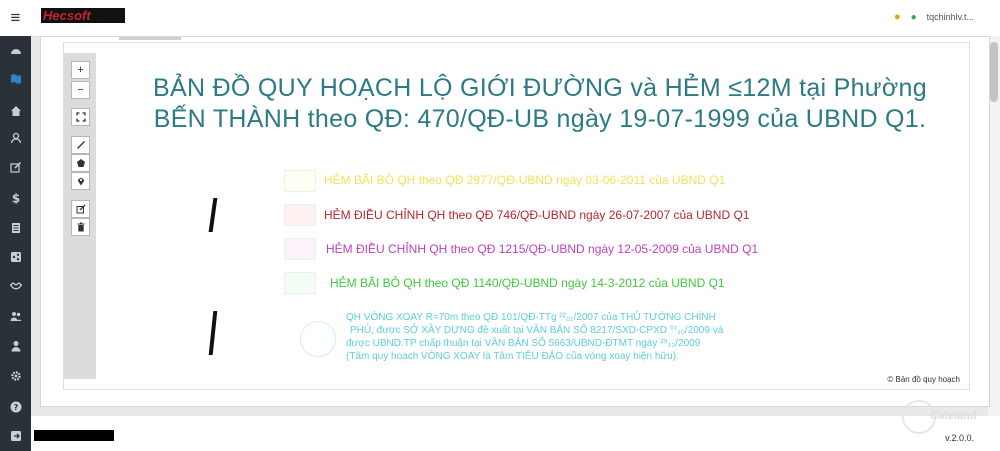 This screenshot has width=1000, height=451. Describe the element at coordinates (897, 17) in the screenshot. I see `notification-icon: ●` at that location.